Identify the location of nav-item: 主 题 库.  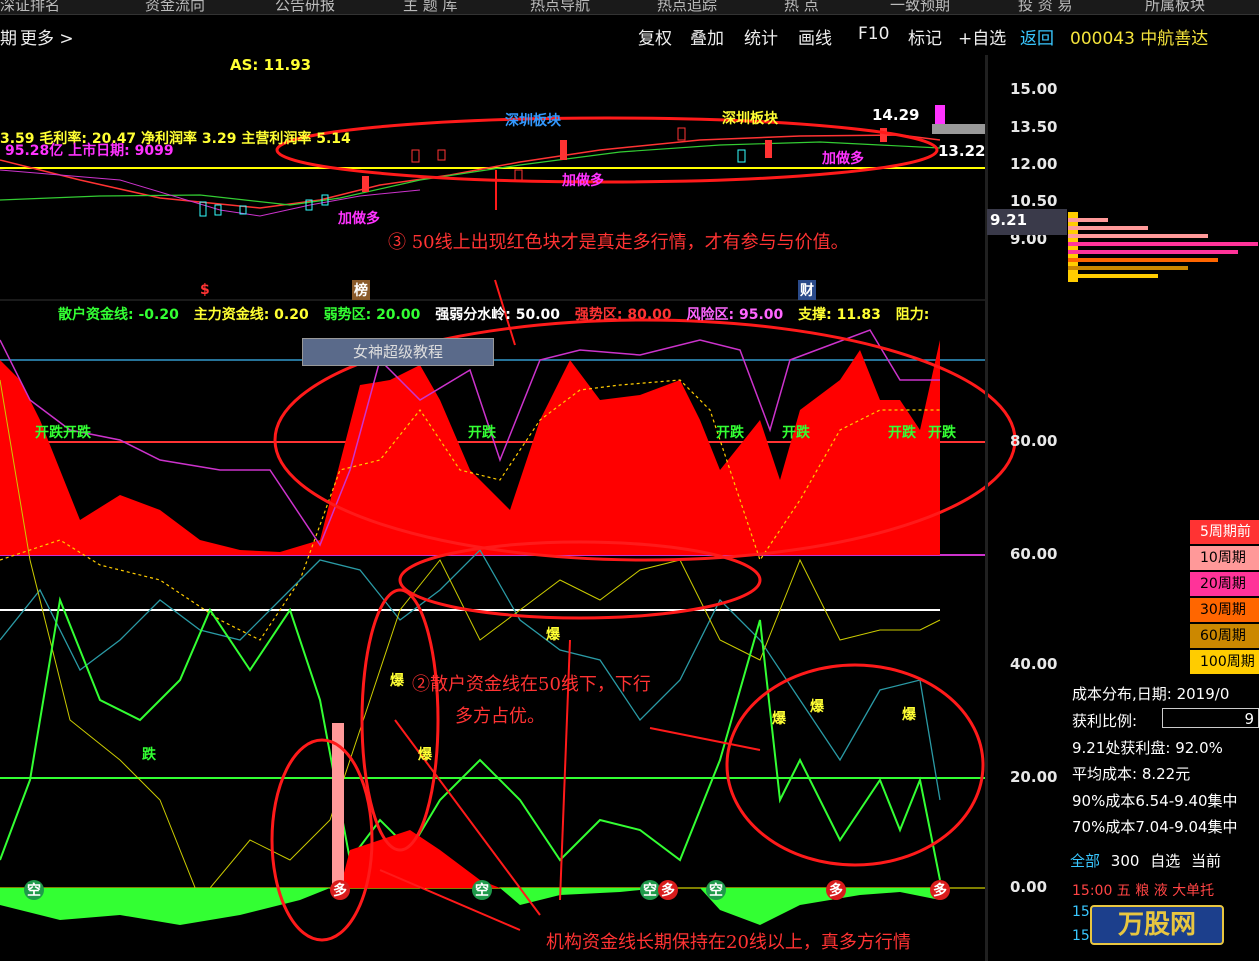
(430, 7).